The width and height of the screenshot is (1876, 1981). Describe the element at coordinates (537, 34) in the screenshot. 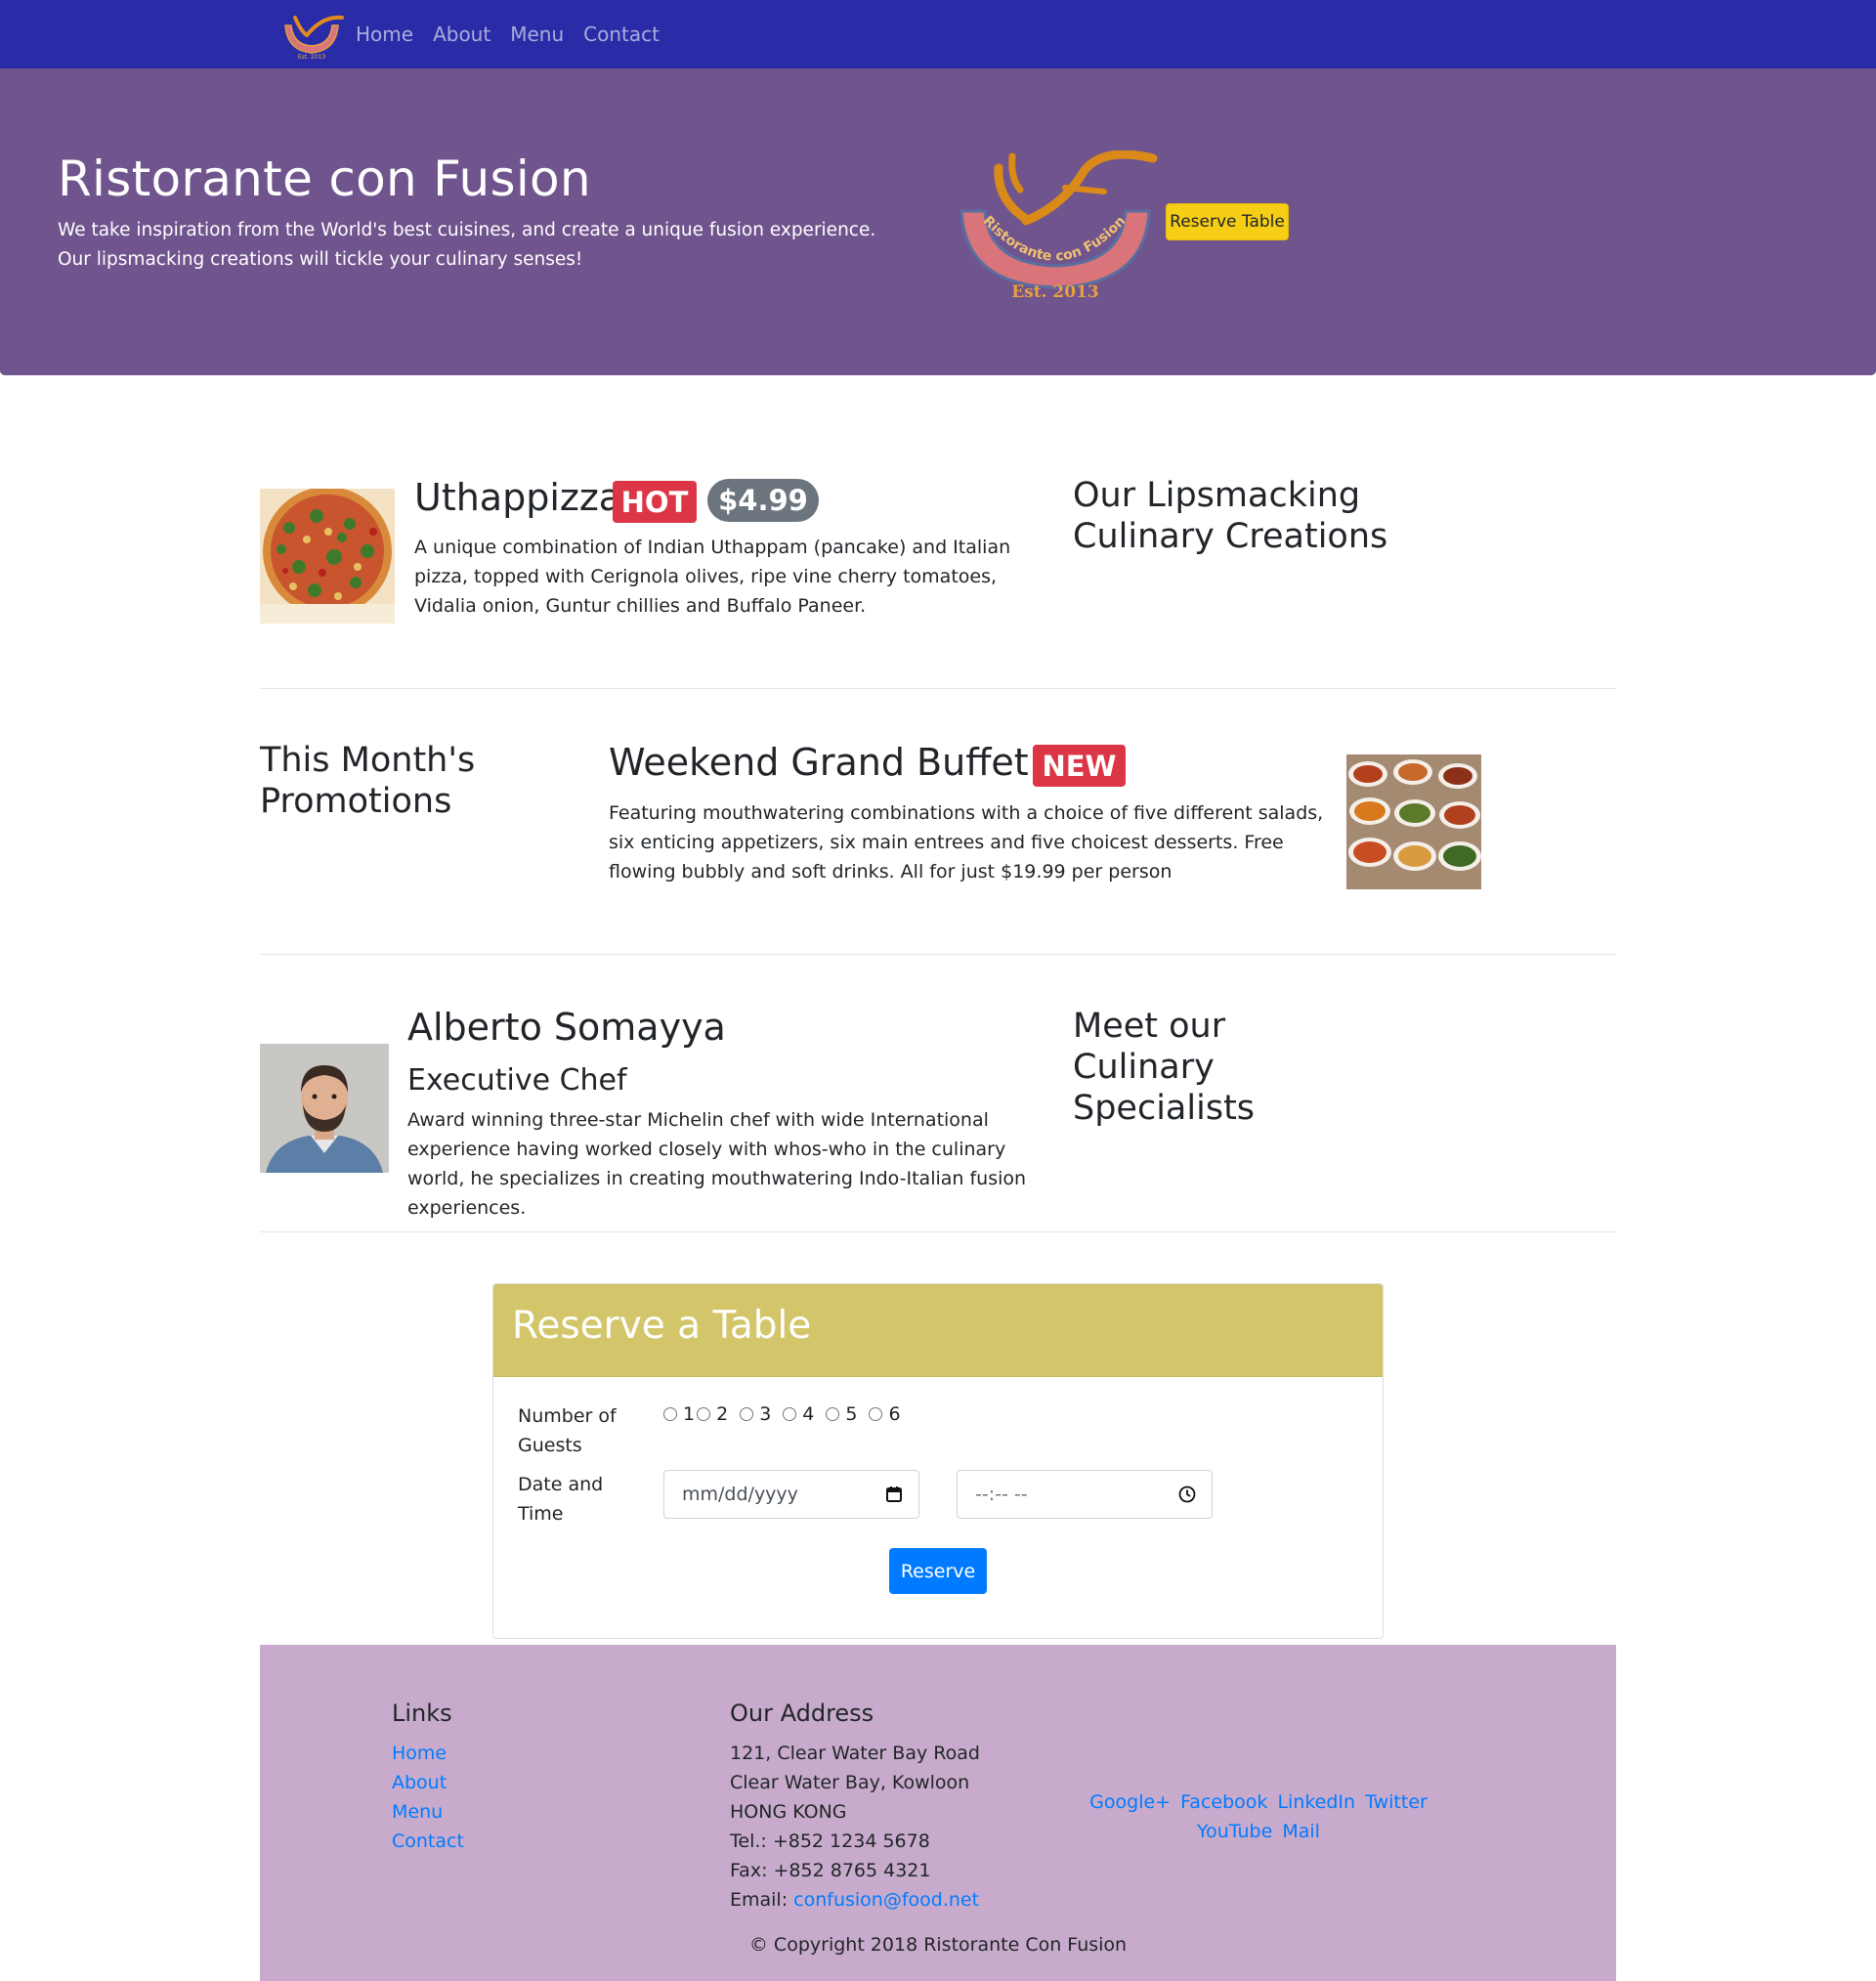

I see `nav-menu: Menu` at that location.